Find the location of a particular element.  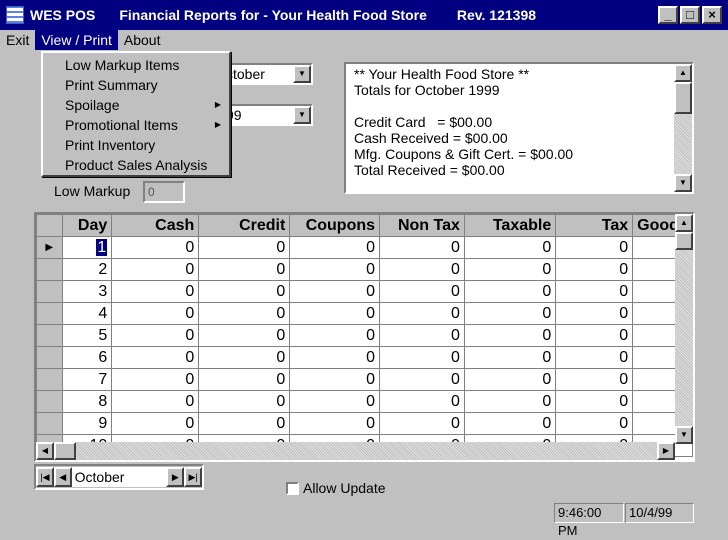

menu-exit: Exit is located at coordinates (17, 40).